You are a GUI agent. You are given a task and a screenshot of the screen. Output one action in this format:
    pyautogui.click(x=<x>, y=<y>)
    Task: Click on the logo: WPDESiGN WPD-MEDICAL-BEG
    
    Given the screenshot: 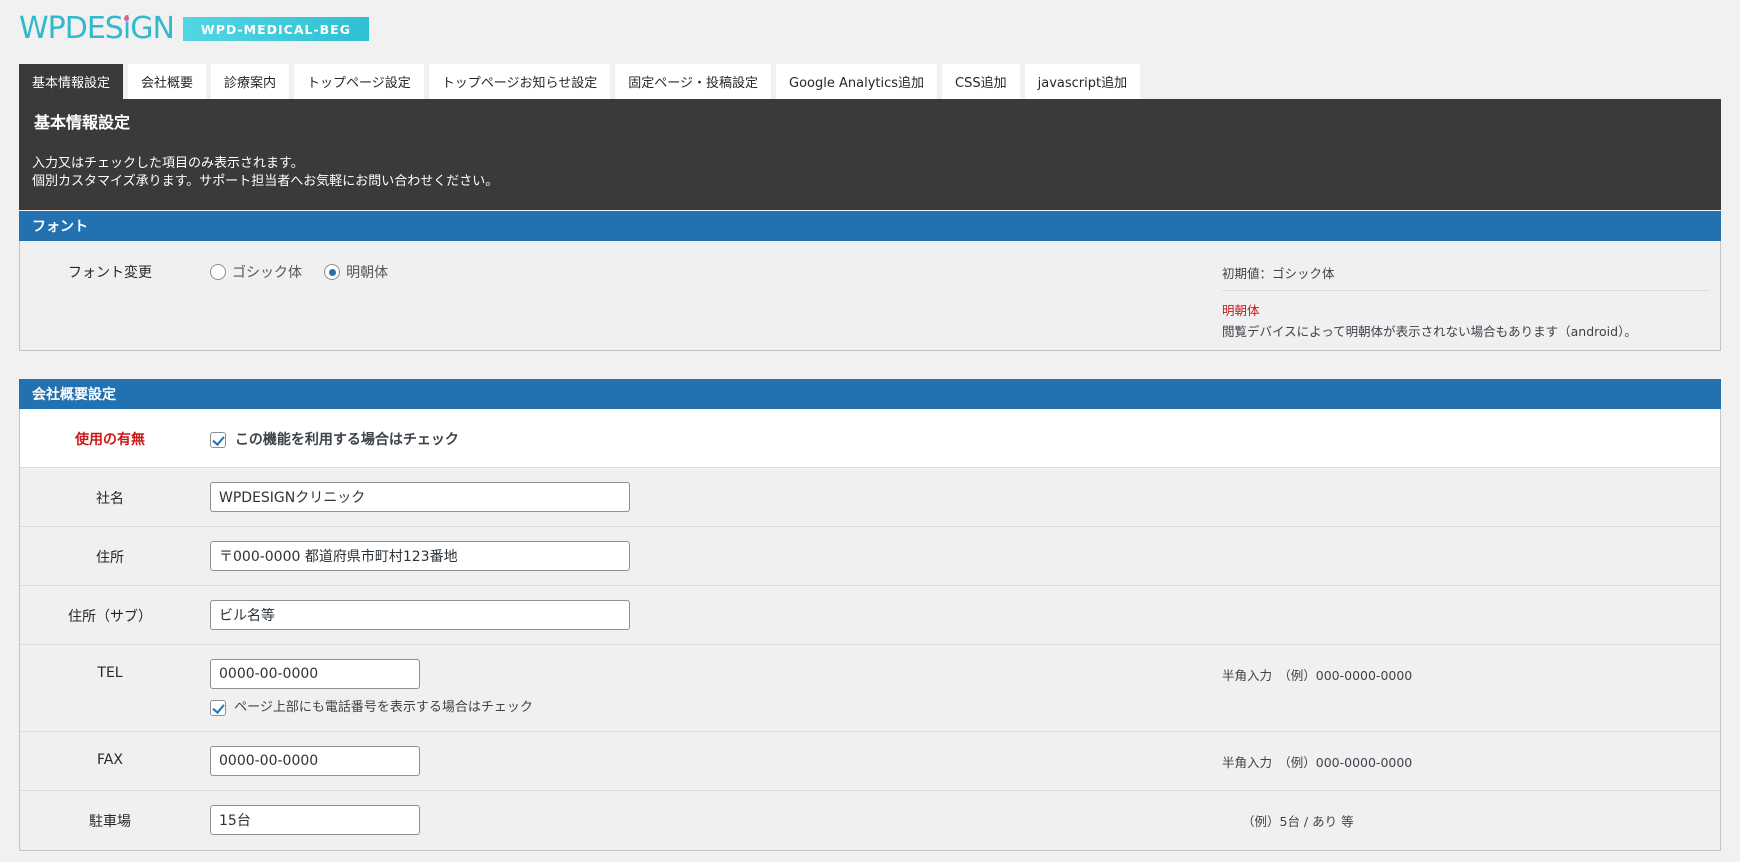 What is the action you would take?
    pyautogui.click(x=194, y=29)
    